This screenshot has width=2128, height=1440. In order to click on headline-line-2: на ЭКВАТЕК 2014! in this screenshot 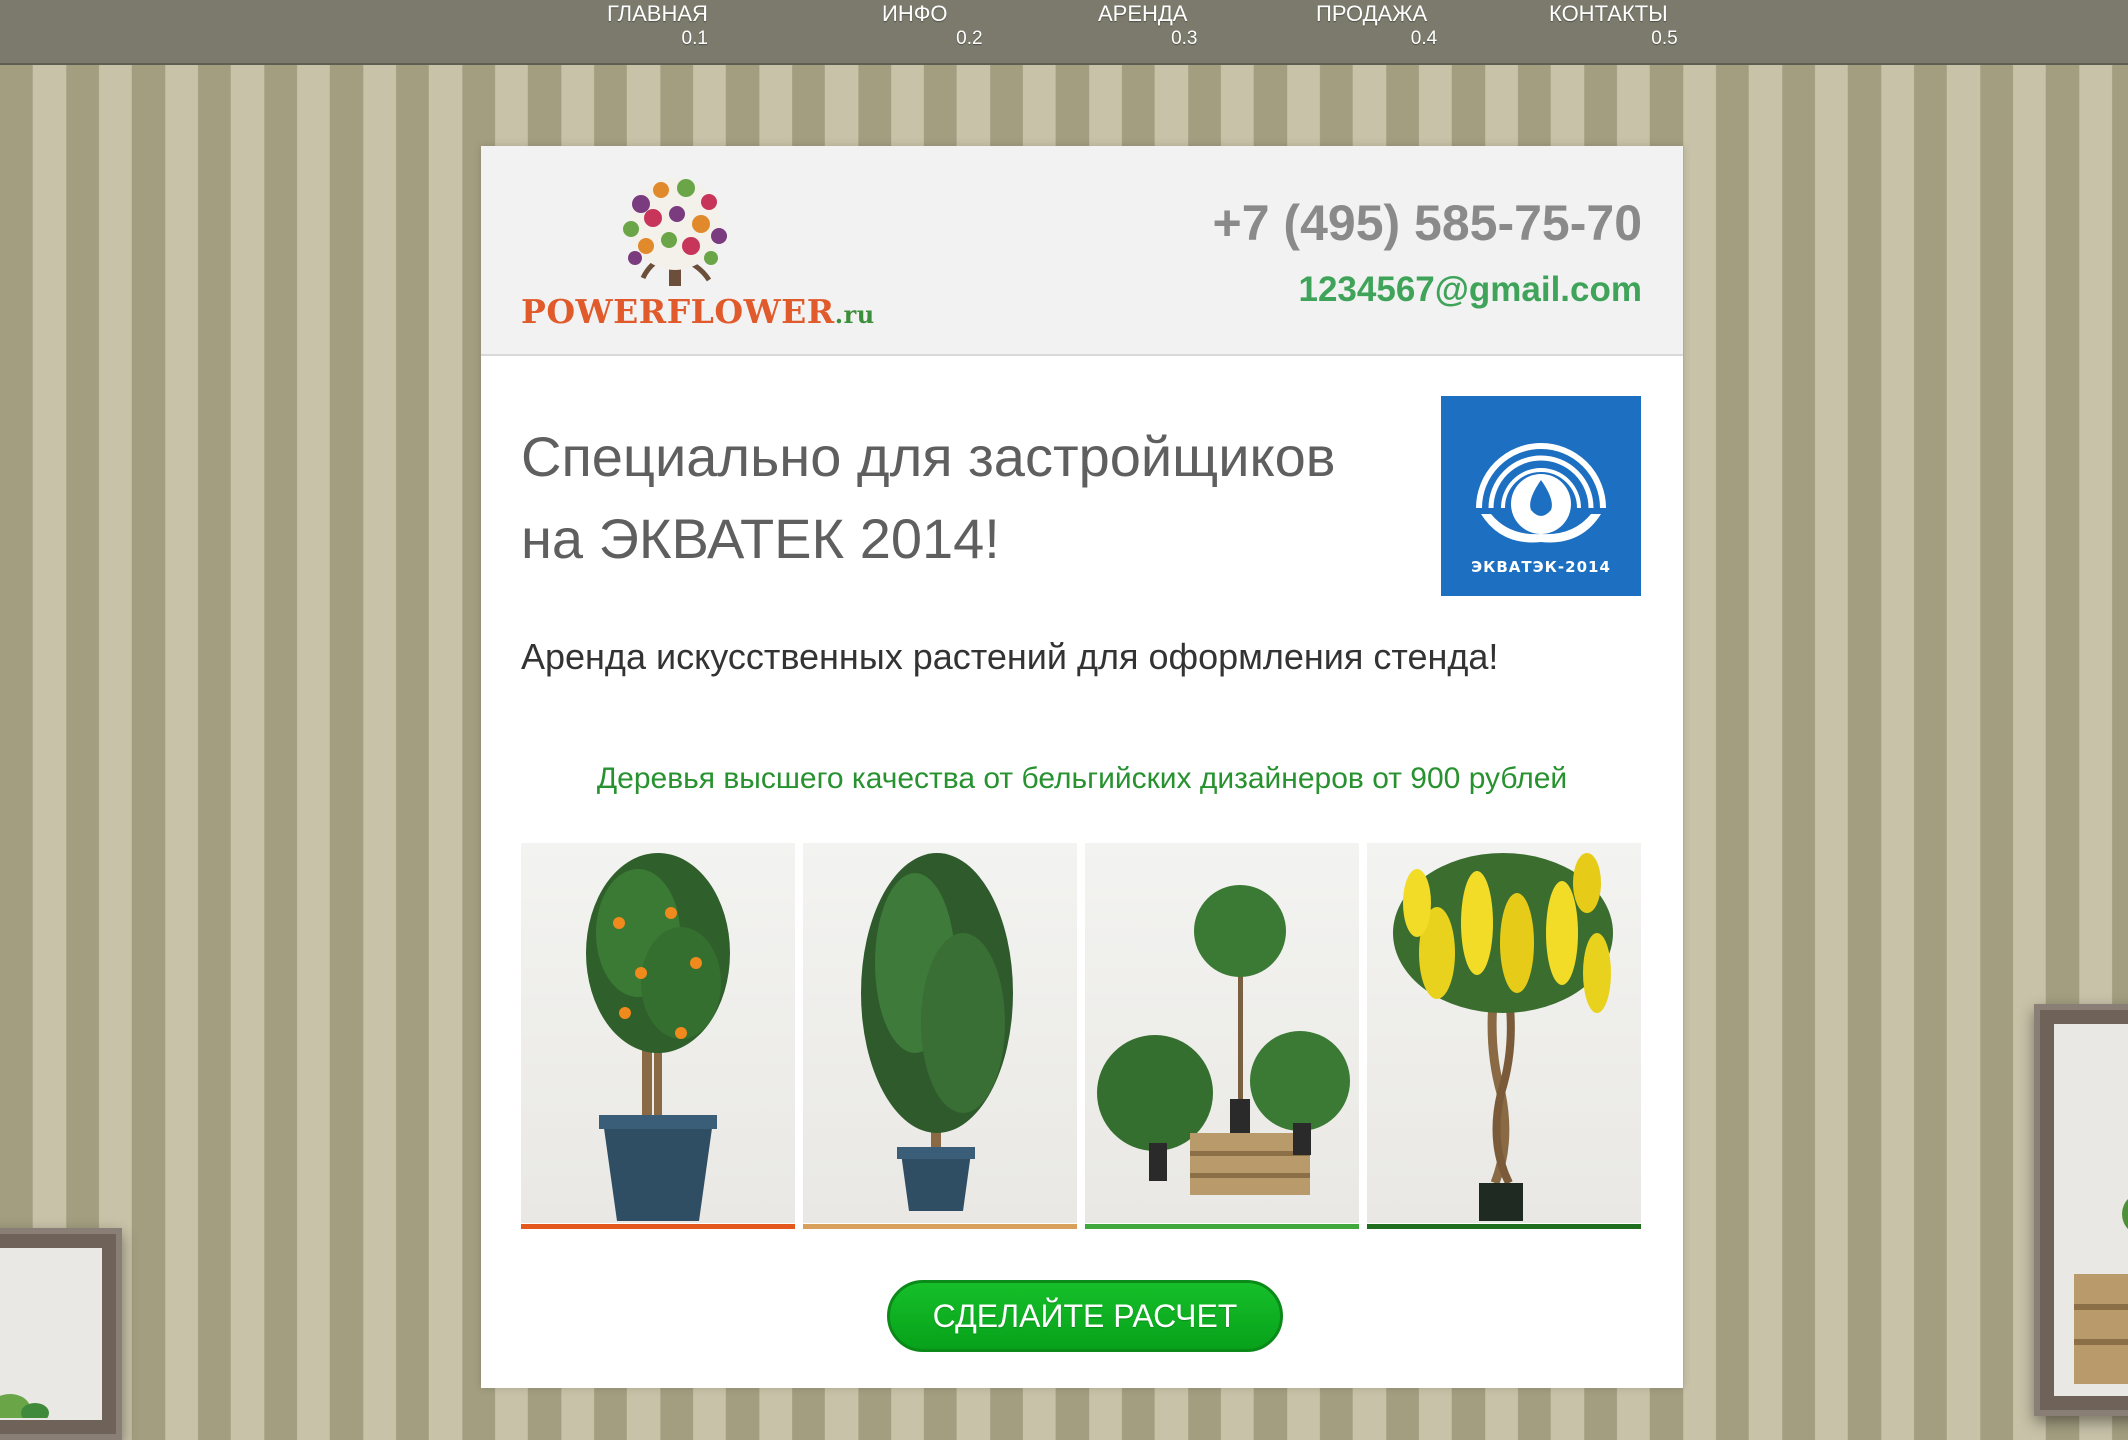, I will do `click(760, 538)`.